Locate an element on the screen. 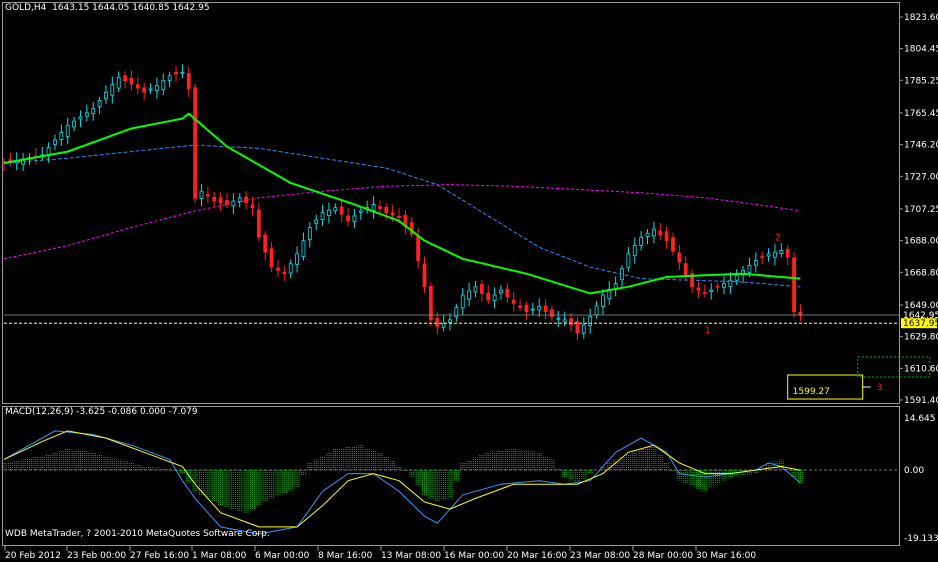 The width and height of the screenshot is (938, 562). time-axis-label: 13 Mar 08:00 is located at coordinates (411, 556).